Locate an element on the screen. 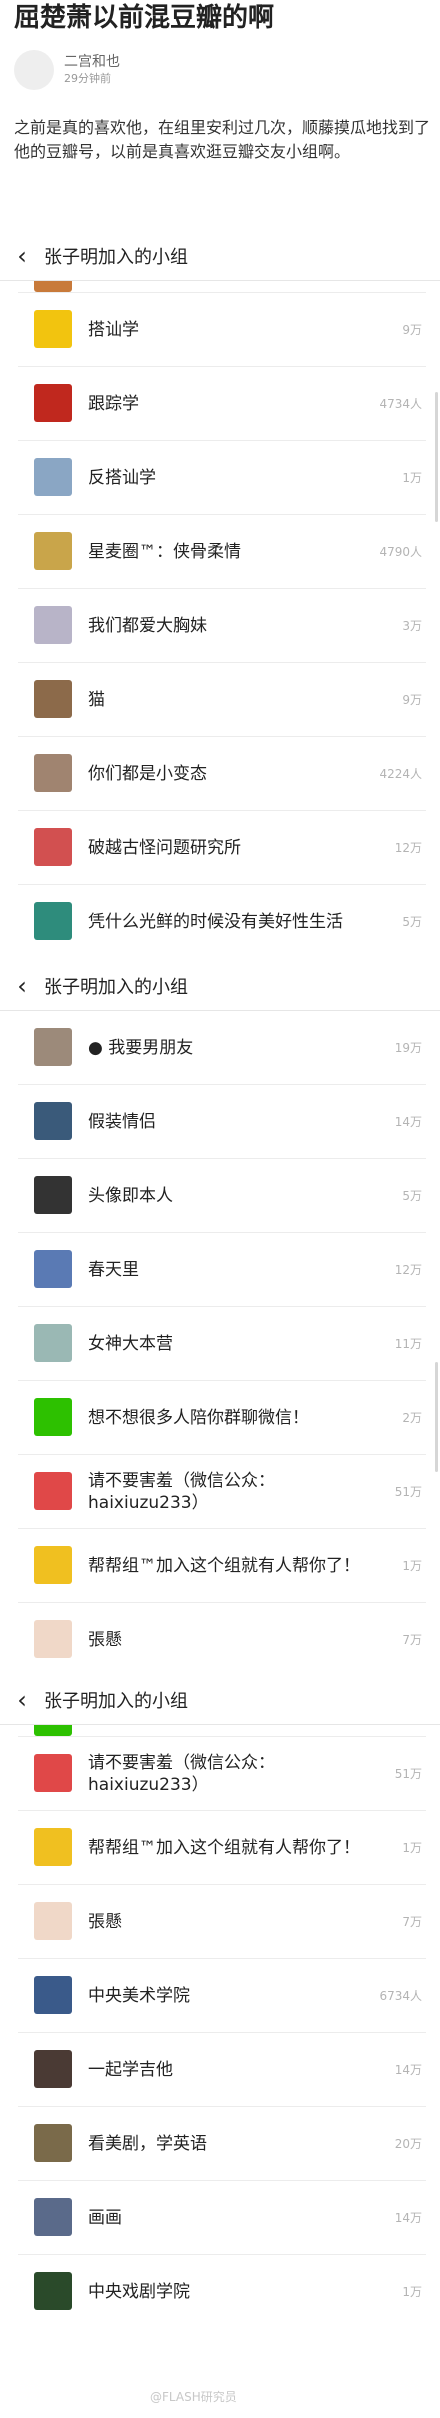  author-block: 二宫和也 29分钟前 is located at coordinates (67, 70).